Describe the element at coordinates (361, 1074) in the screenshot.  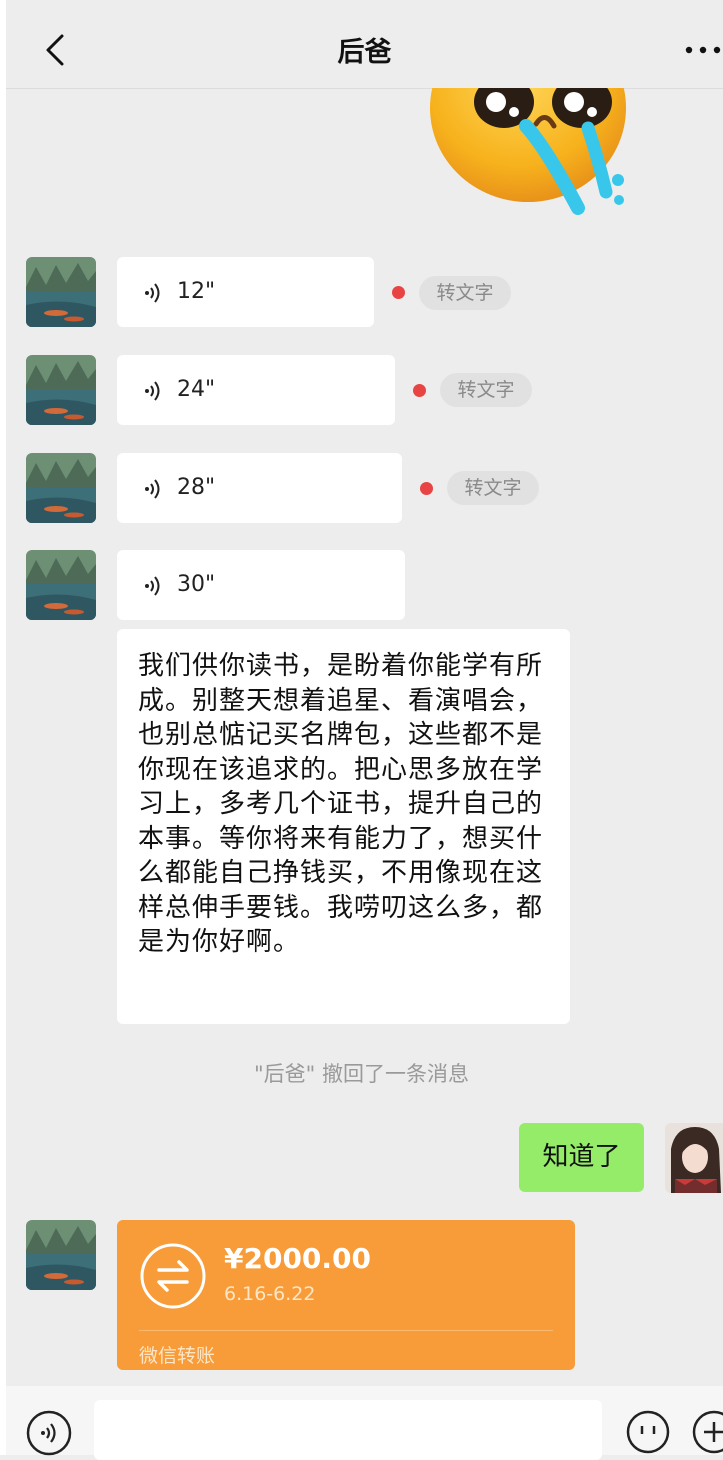
I see `recall-notice: "后爸" 撤回了一条消息` at that location.